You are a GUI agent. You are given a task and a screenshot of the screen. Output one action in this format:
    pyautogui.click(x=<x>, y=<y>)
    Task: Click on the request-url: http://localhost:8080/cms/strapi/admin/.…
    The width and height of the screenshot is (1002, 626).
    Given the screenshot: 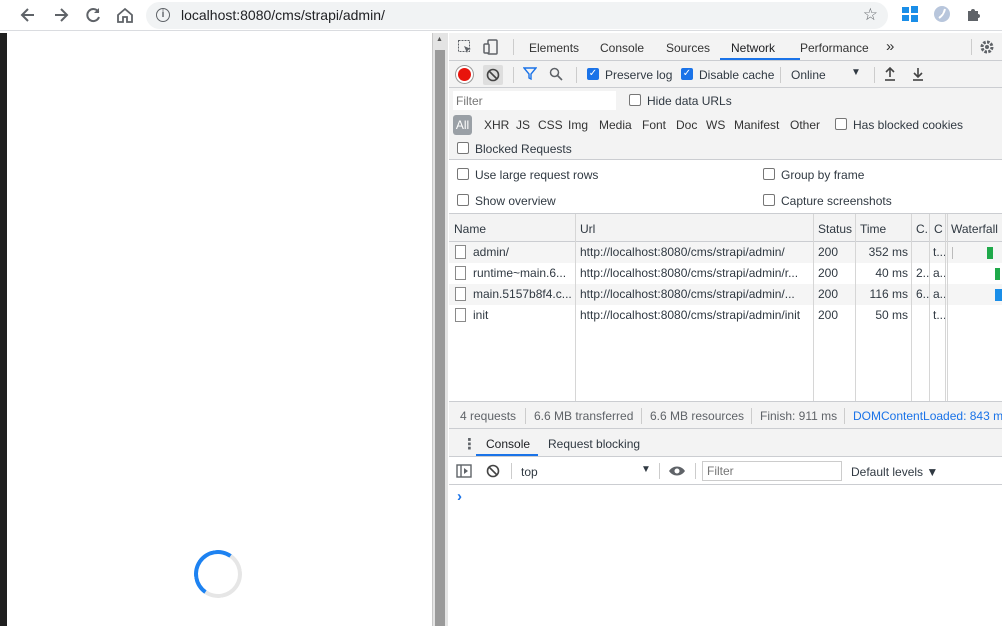 What is the action you would take?
    pyautogui.click(x=687, y=294)
    